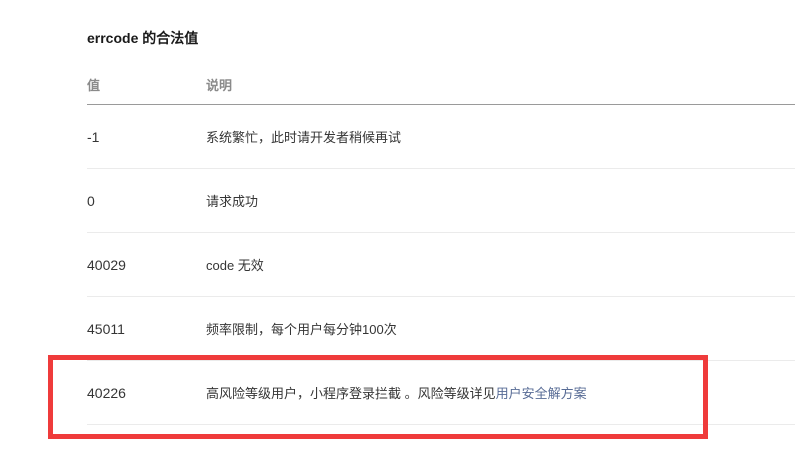  I want to click on row-value: 40226, so click(106, 392).